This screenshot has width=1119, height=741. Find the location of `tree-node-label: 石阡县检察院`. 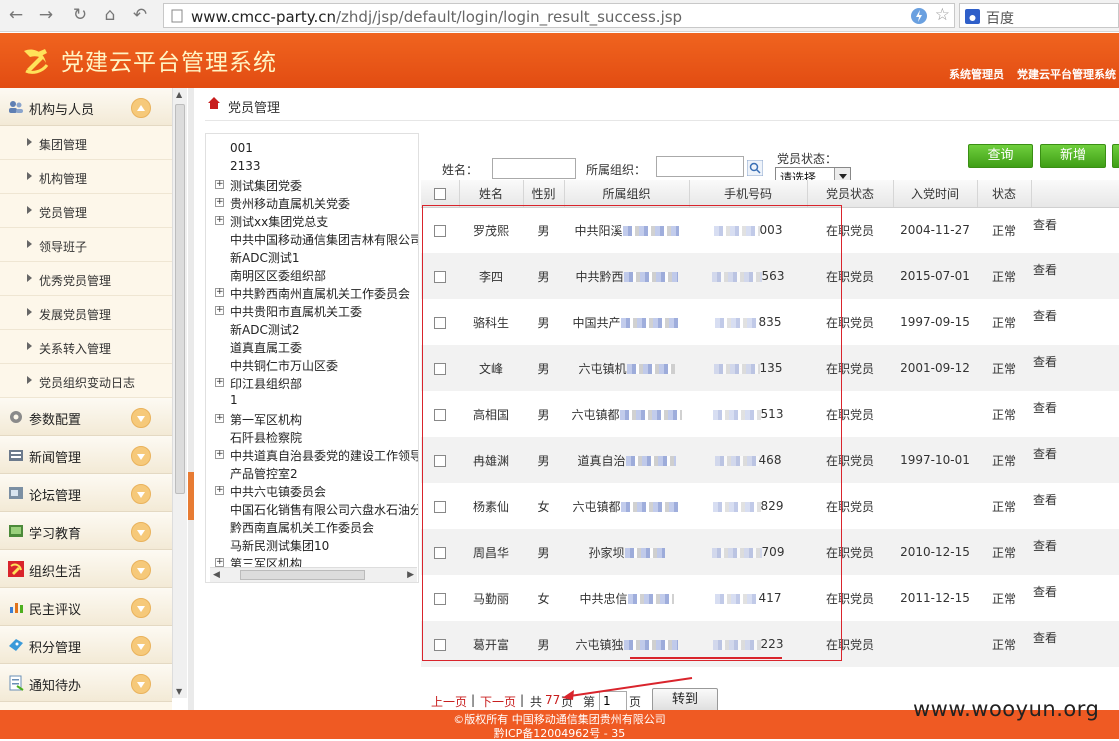

tree-node-label: 石阡县检察院 is located at coordinates (266, 437).